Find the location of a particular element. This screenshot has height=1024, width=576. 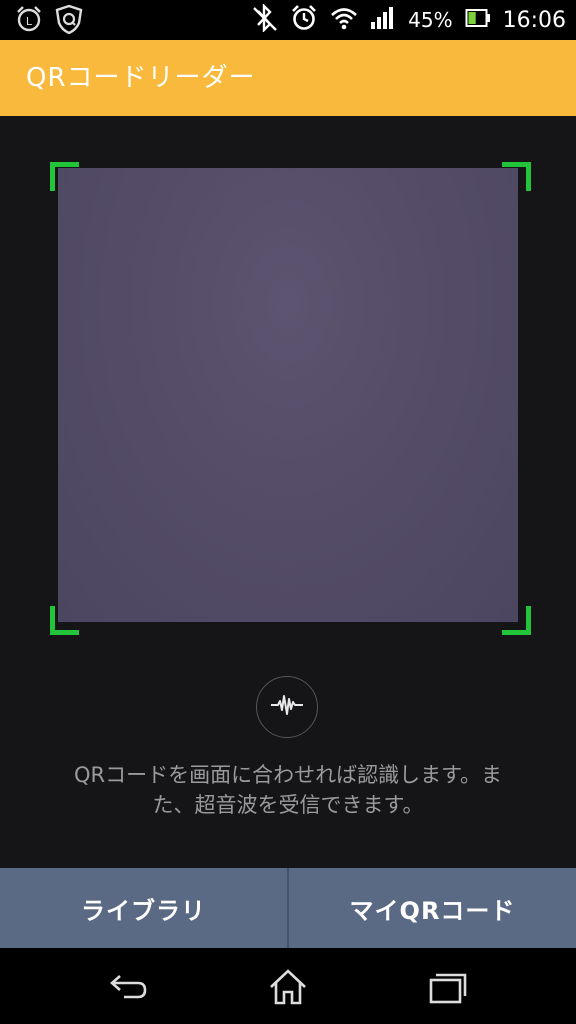

status-bar: L 45% 16:06 is located at coordinates (288, 20).